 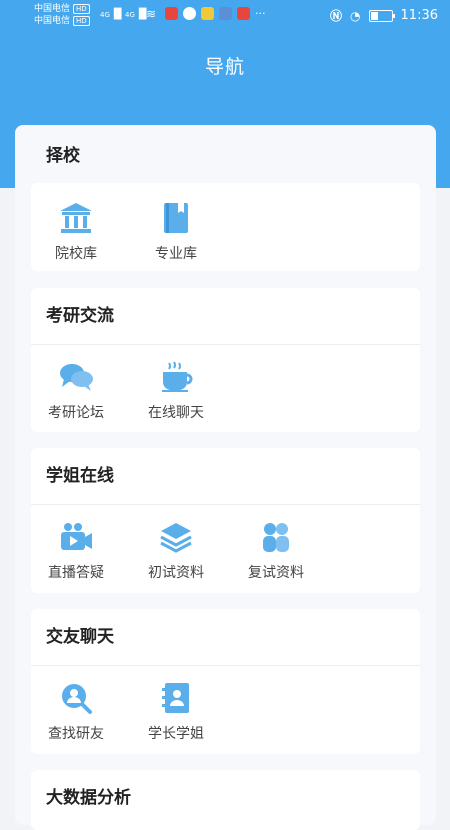 I want to click on contacts-book-icon, so click(x=176, y=698).